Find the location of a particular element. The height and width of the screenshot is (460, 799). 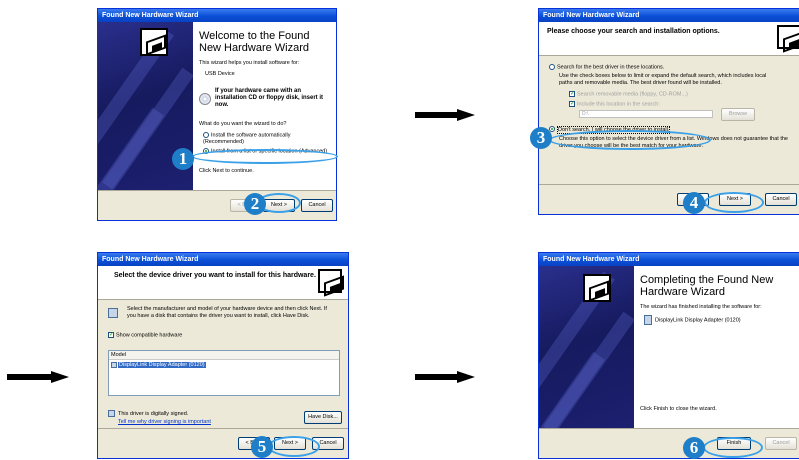

step-2-badge: 2 is located at coordinates (255, 204).